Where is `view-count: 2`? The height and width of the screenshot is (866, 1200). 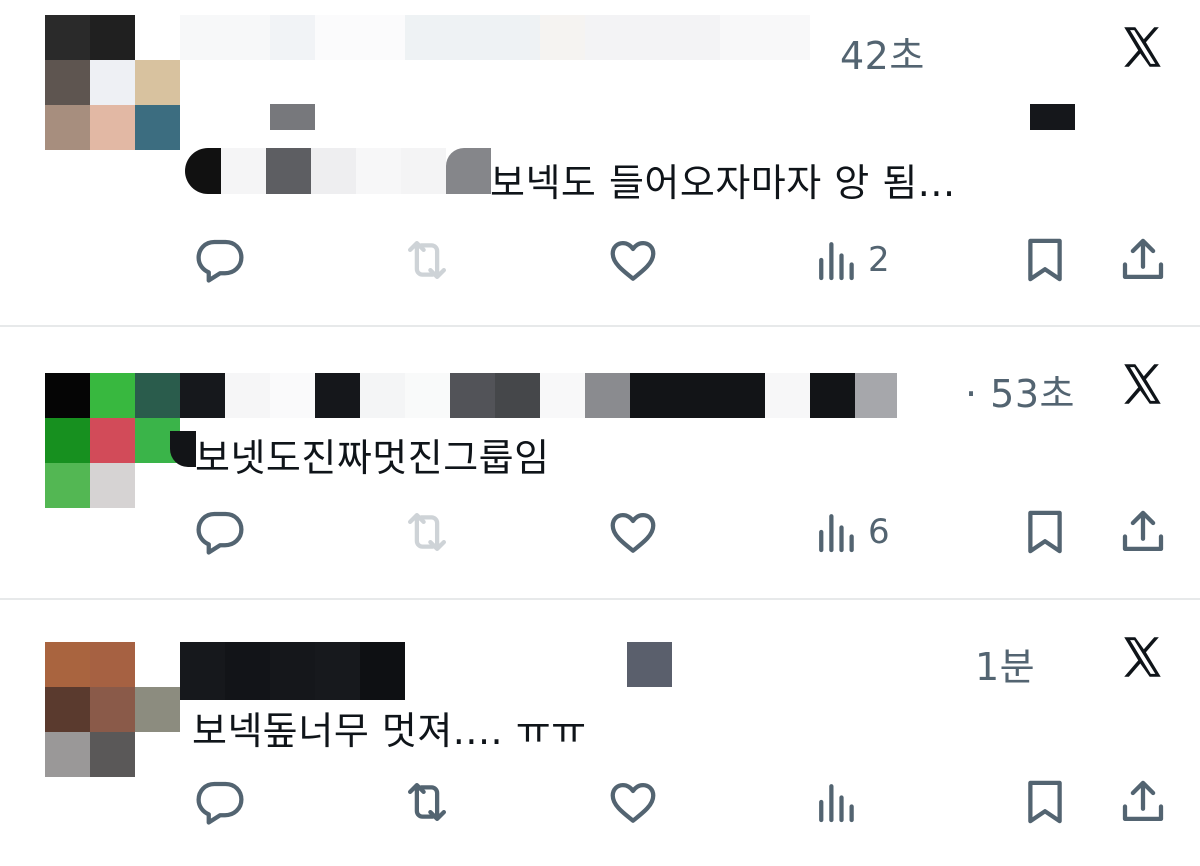 view-count: 2 is located at coordinates (879, 260).